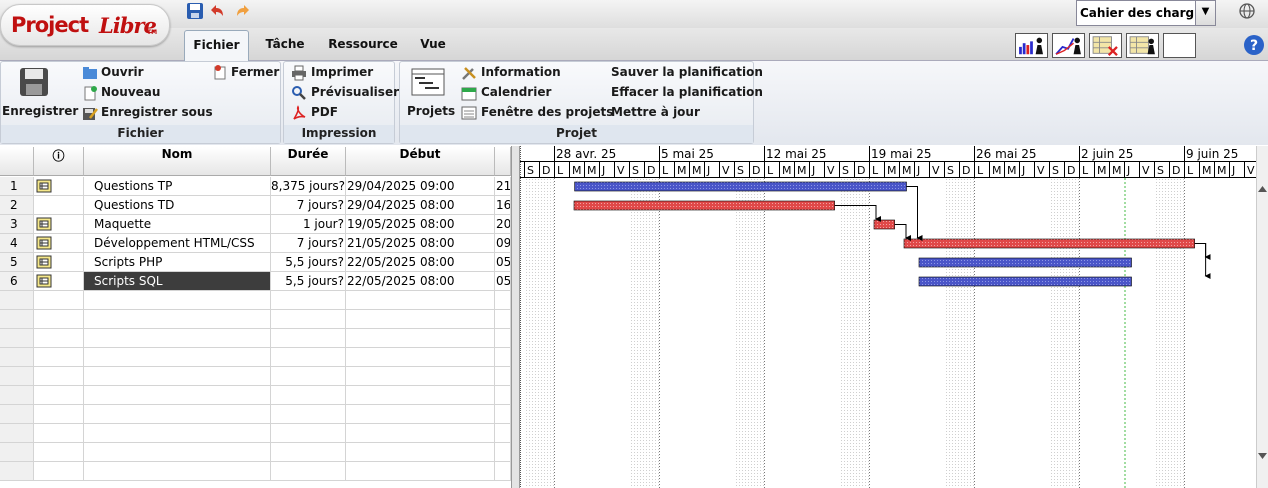 The width and height of the screenshot is (1268, 488). Describe the element at coordinates (503, 205) in the screenshot. I see `end-cell: 16` at that location.